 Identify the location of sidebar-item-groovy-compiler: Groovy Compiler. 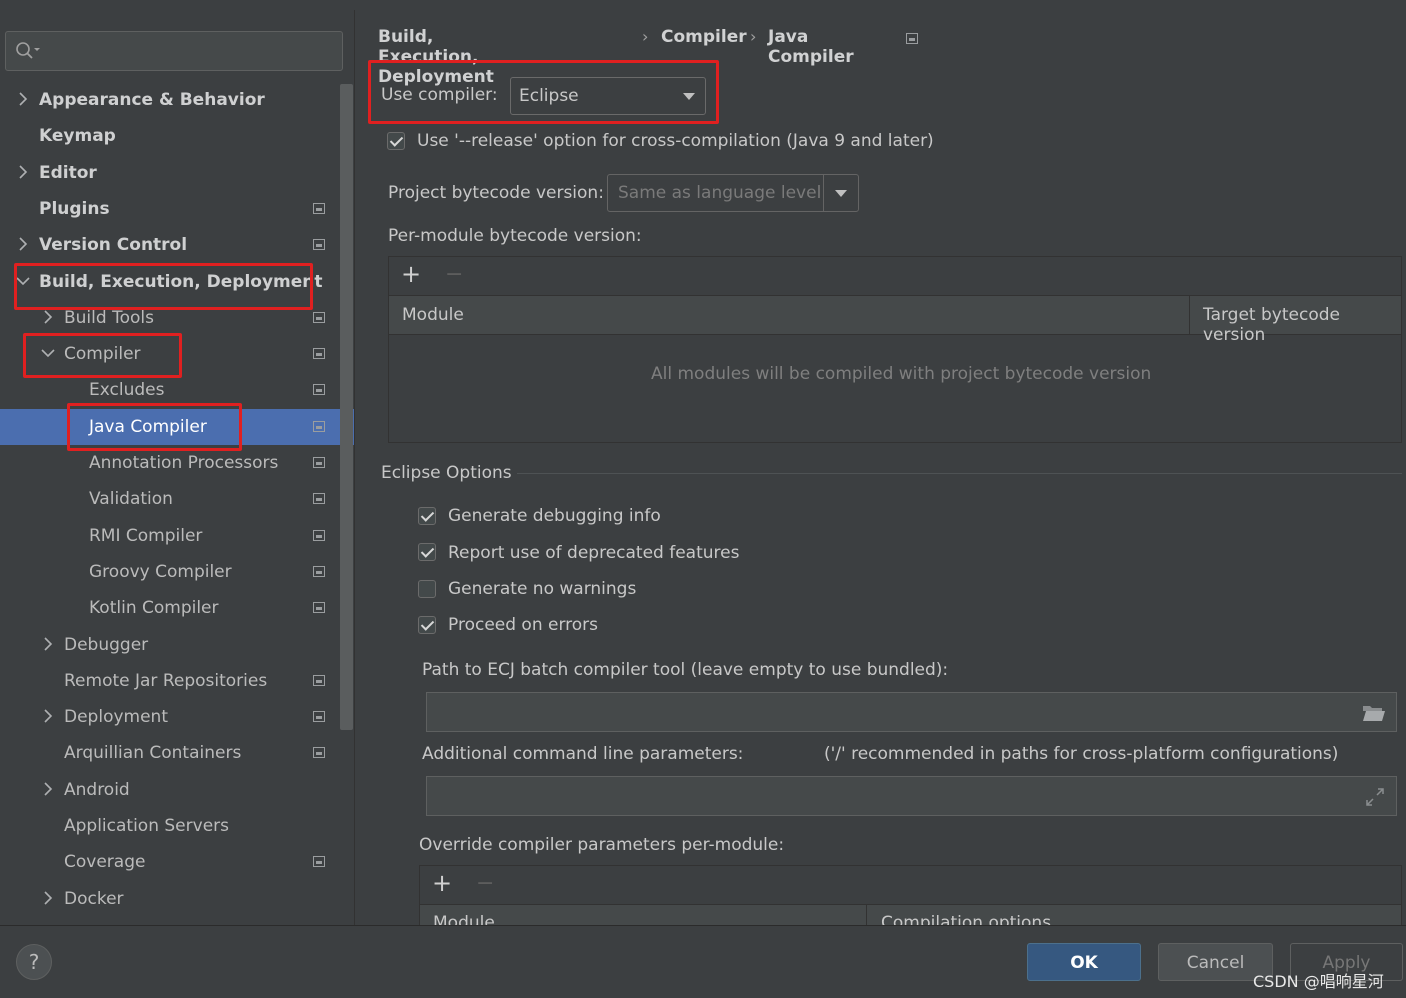
(170, 572).